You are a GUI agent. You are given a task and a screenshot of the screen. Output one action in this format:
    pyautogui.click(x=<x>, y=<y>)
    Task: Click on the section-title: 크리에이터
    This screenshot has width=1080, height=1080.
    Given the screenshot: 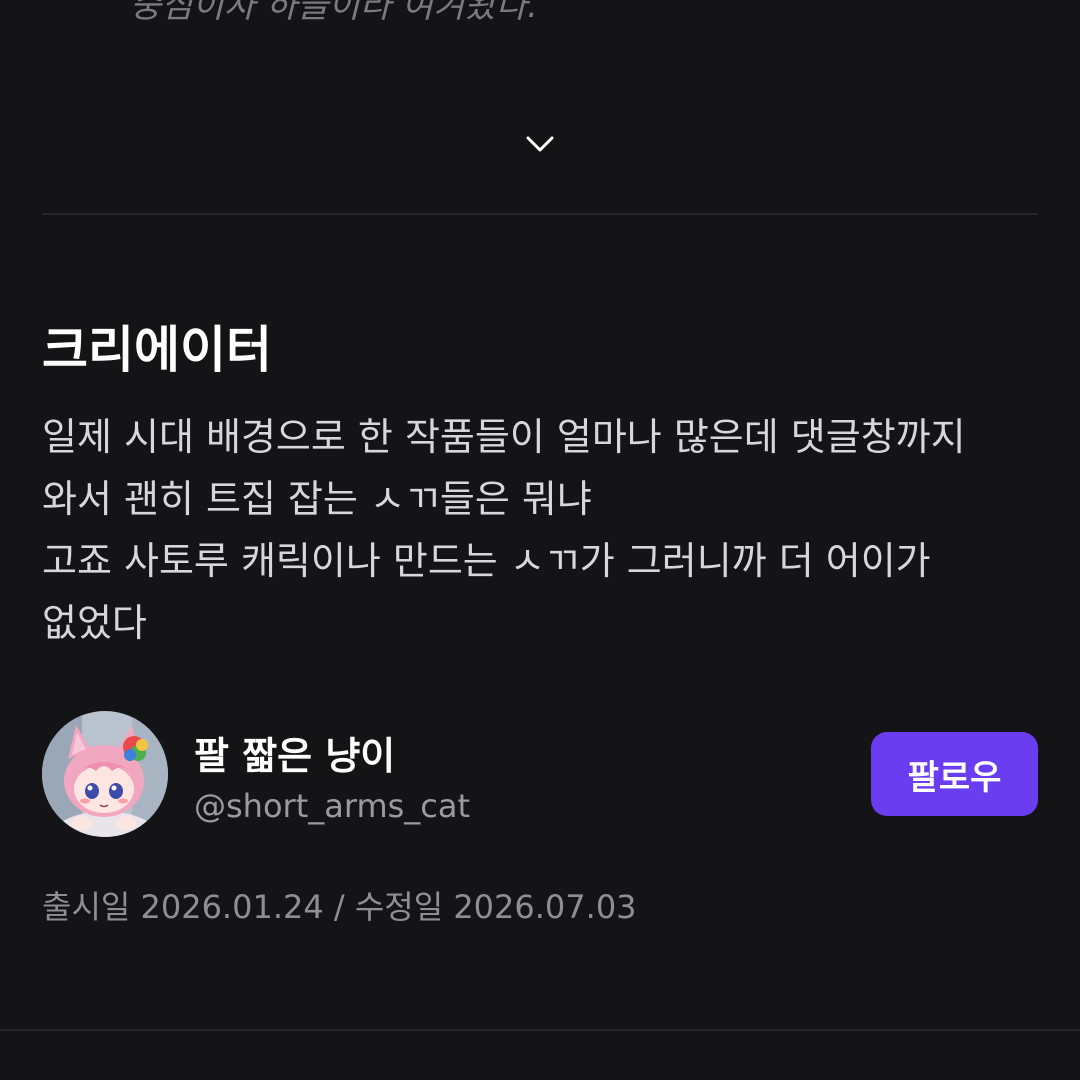 What is the action you would take?
    pyautogui.click(x=157, y=350)
    